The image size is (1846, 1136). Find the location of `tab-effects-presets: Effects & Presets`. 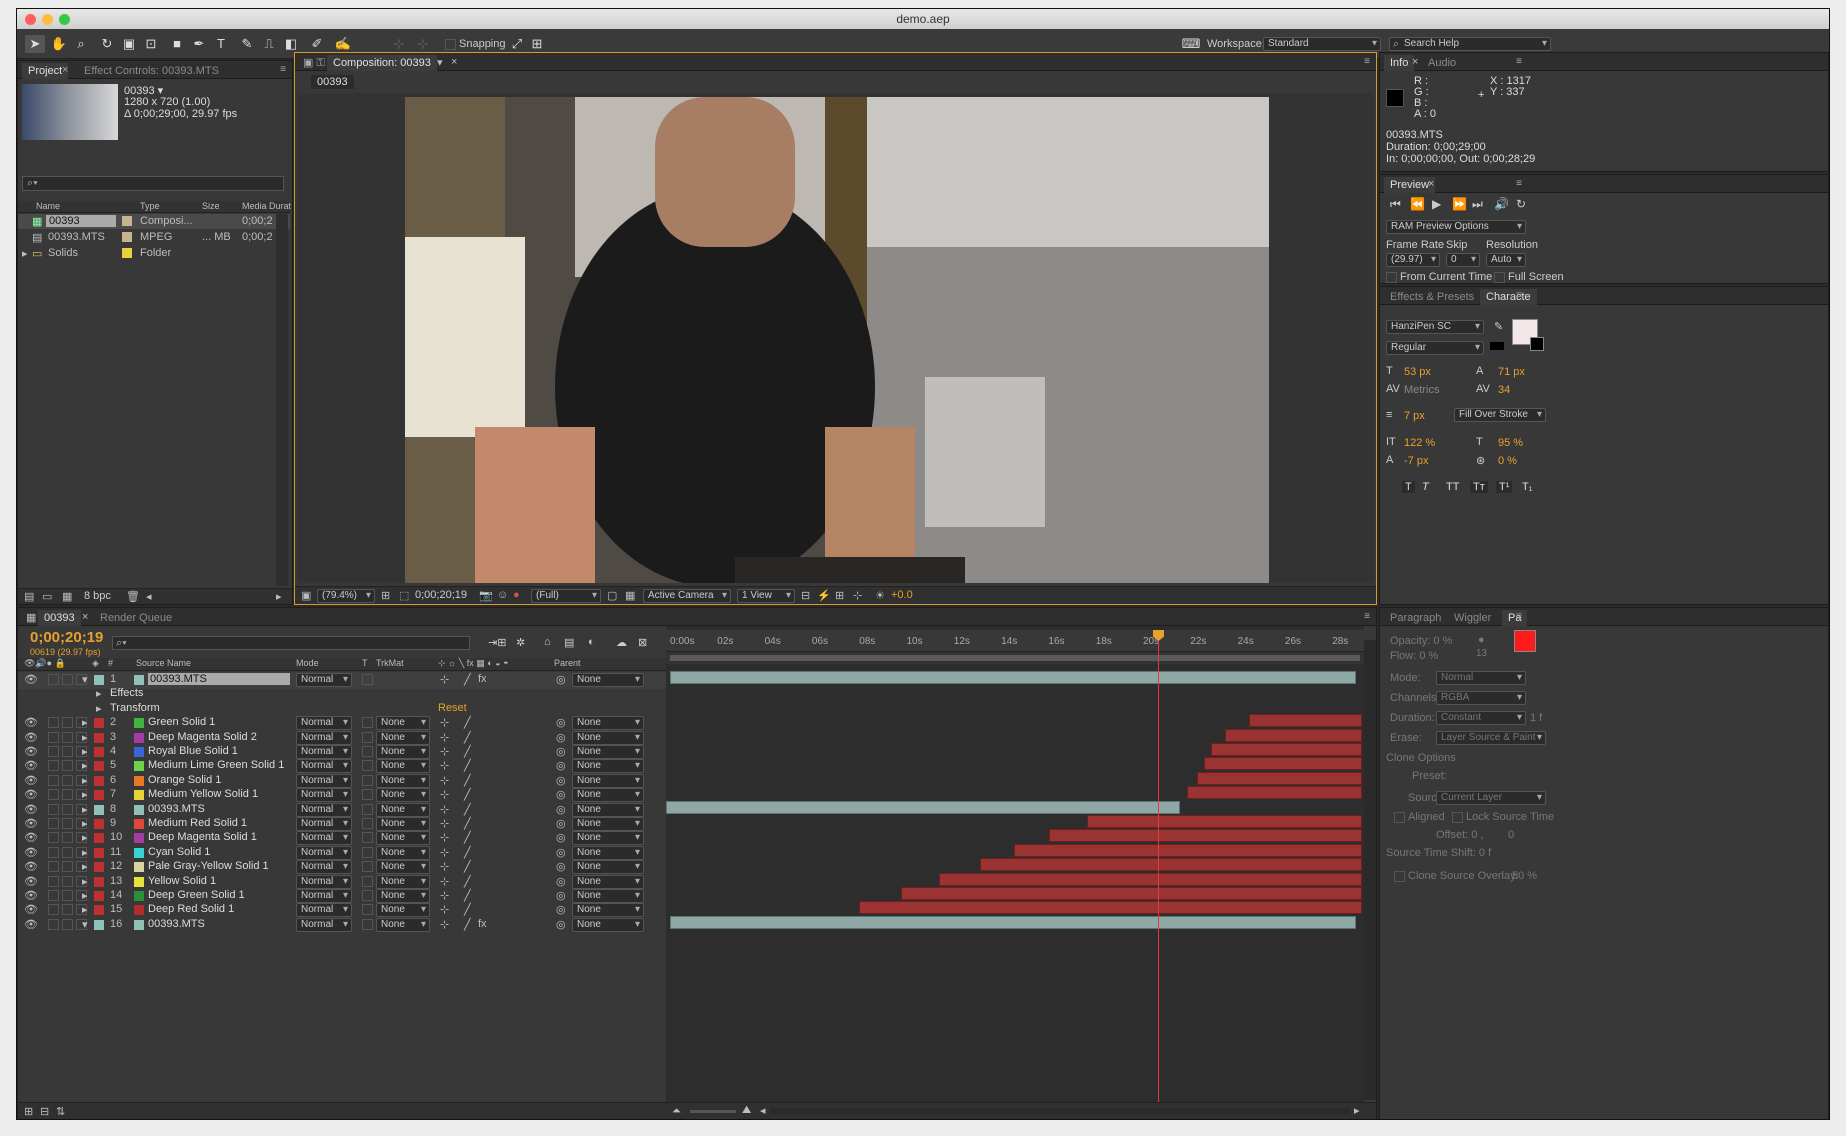

tab-effects-presets: Effects & Presets is located at coordinates (1432, 297).